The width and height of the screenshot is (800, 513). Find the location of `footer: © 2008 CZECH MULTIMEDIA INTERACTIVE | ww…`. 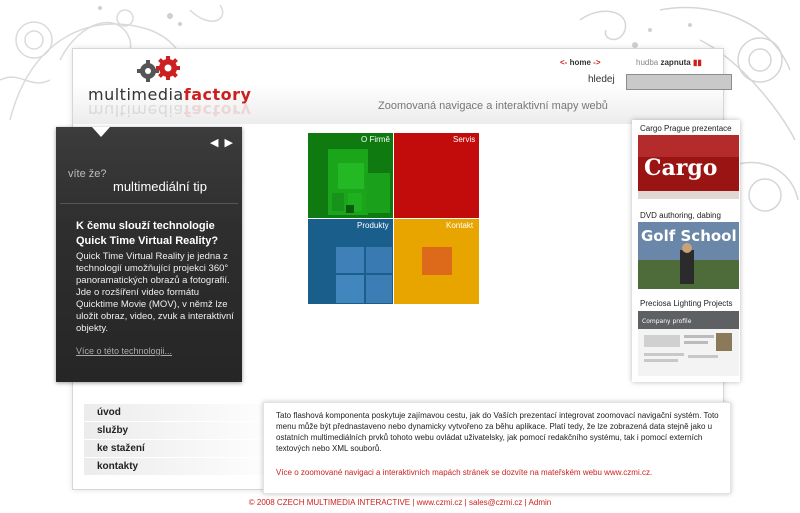

footer: © 2008 CZECH MULTIMEDIA INTERACTIVE | ww… is located at coordinates (400, 502).